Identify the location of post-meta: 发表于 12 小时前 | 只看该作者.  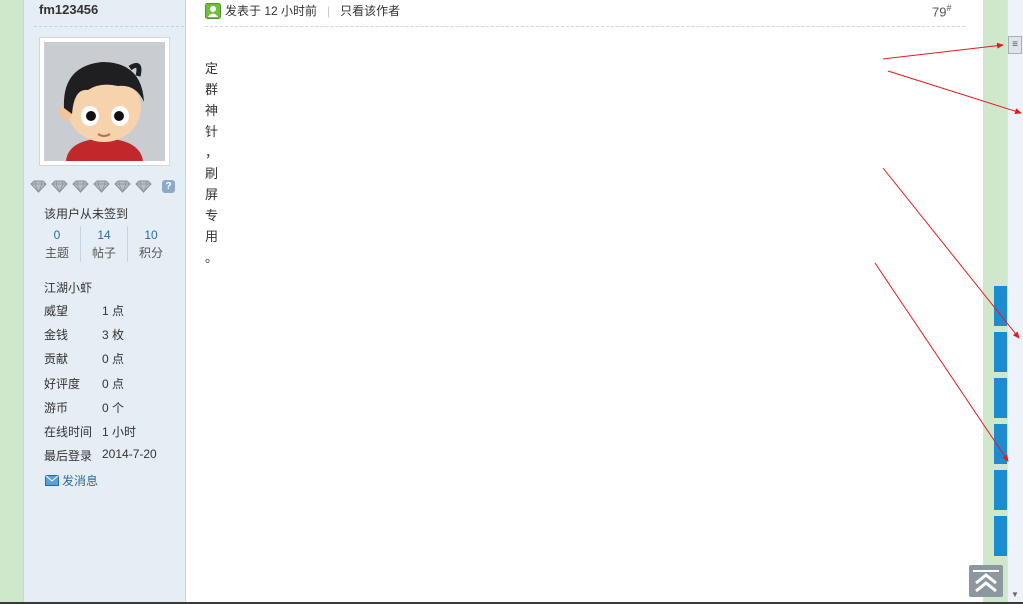
(302, 10).